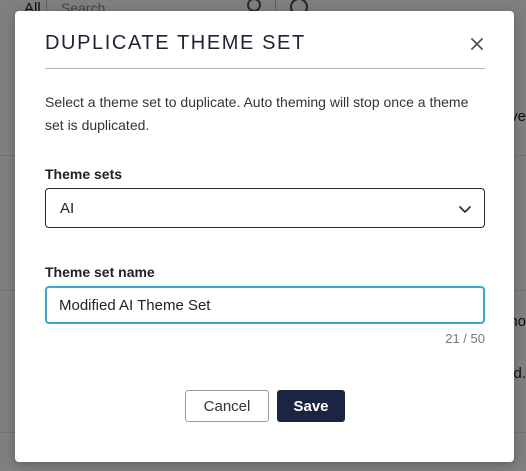  Describe the element at coordinates (100, 272) in the screenshot. I see `theme-set-name-label: Theme set name` at that location.